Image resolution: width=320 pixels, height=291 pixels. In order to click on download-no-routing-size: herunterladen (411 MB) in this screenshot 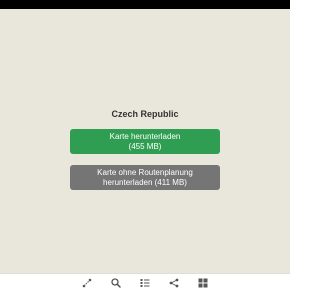, I will do `click(145, 182)`.